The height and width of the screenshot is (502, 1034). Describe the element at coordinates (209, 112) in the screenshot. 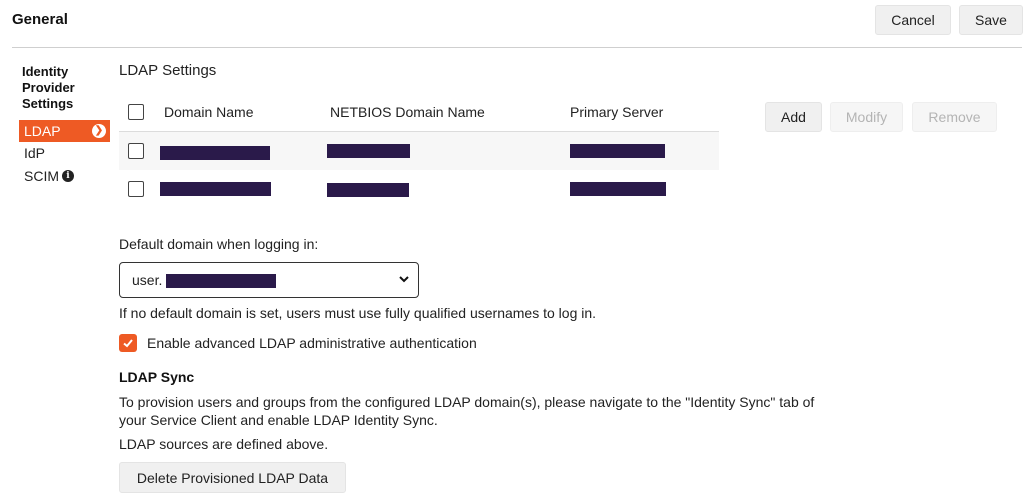

I see `column-header-domain-name: Domain Name` at that location.